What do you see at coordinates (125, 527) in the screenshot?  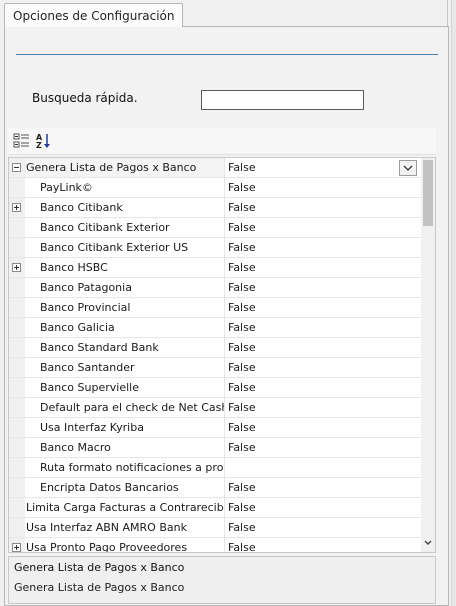 I see `property-name: Usa Interfaz ABN AMRO Bank` at bounding box center [125, 527].